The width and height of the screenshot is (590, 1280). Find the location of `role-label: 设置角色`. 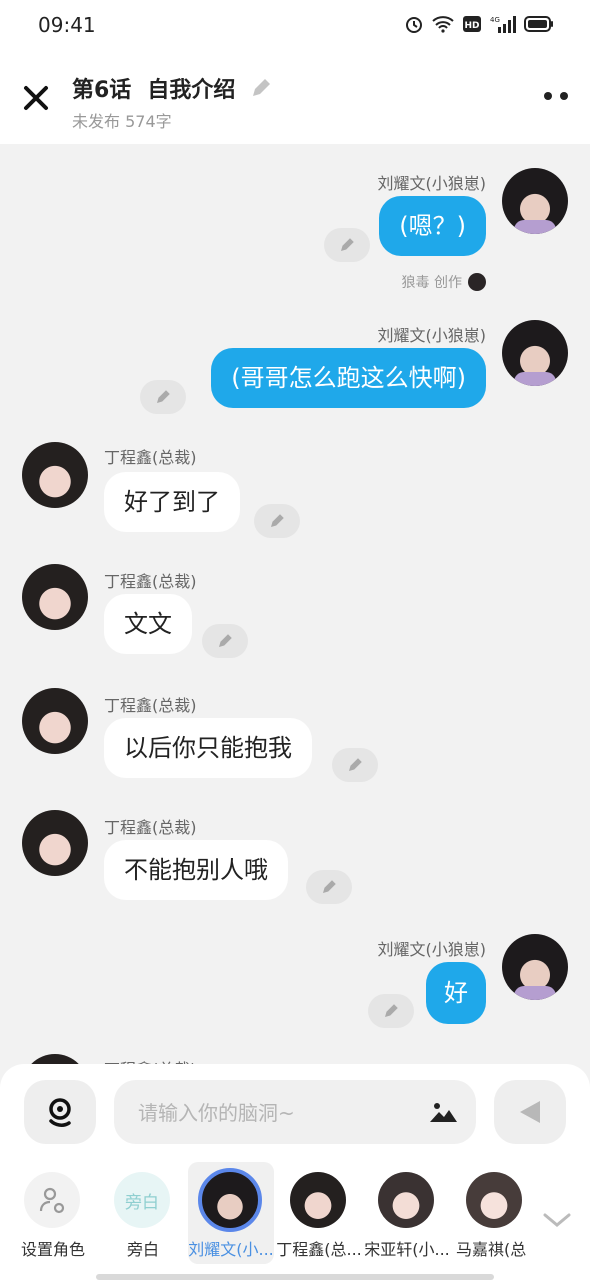

role-label: 设置角色 is located at coordinates (52, 1249).